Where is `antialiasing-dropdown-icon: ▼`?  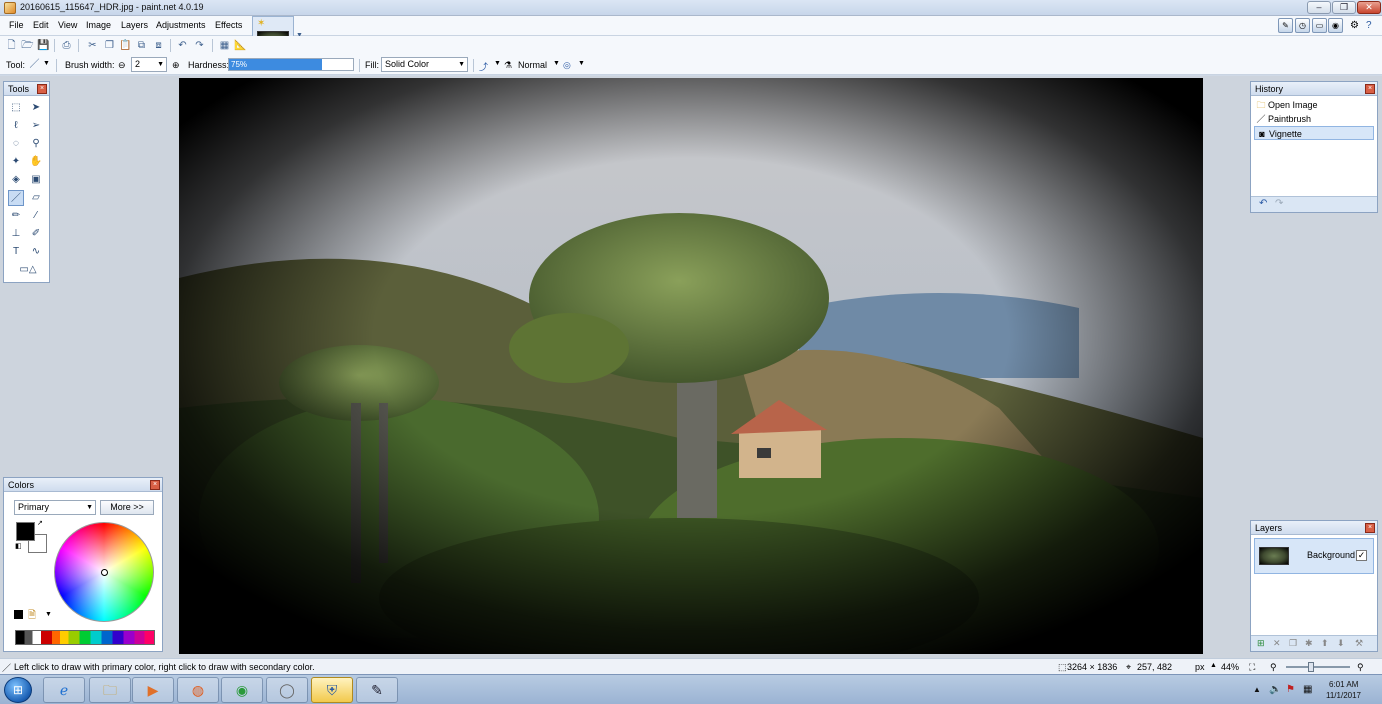
antialiasing-dropdown-icon: ▼ is located at coordinates (497, 63).